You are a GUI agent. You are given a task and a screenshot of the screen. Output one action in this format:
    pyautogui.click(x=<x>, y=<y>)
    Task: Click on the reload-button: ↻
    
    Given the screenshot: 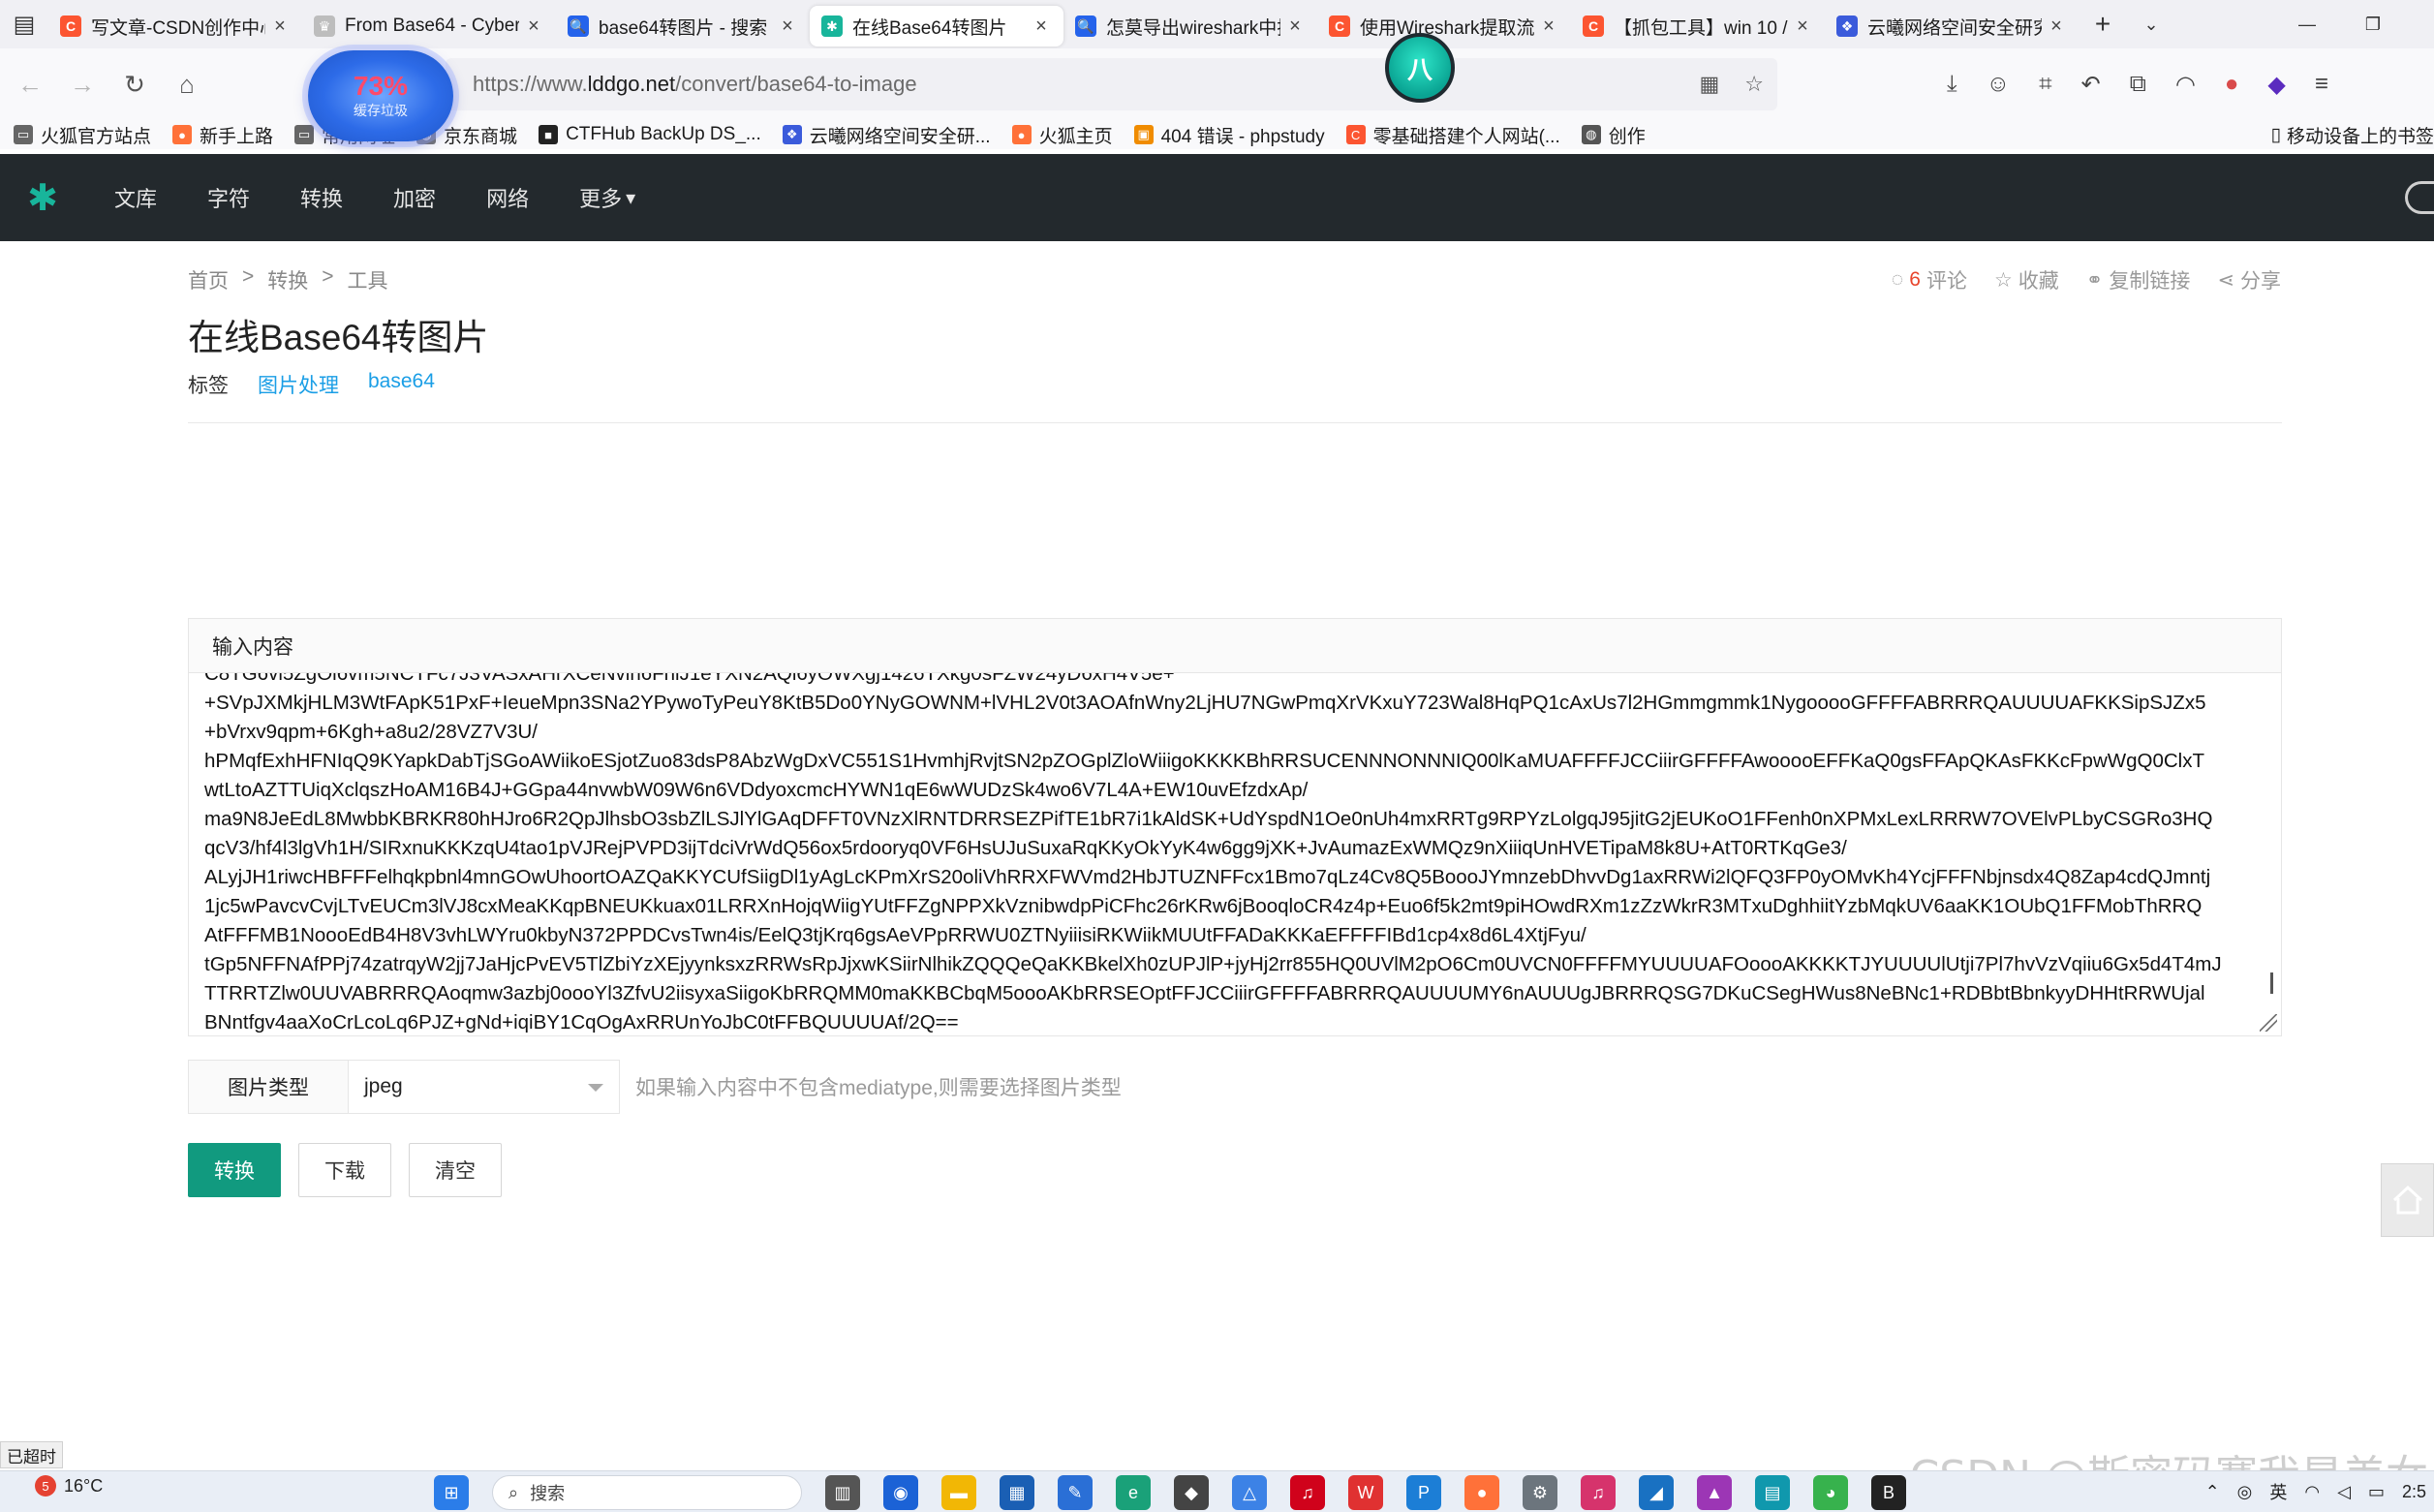 What is the action you would take?
    pyautogui.click(x=135, y=84)
    